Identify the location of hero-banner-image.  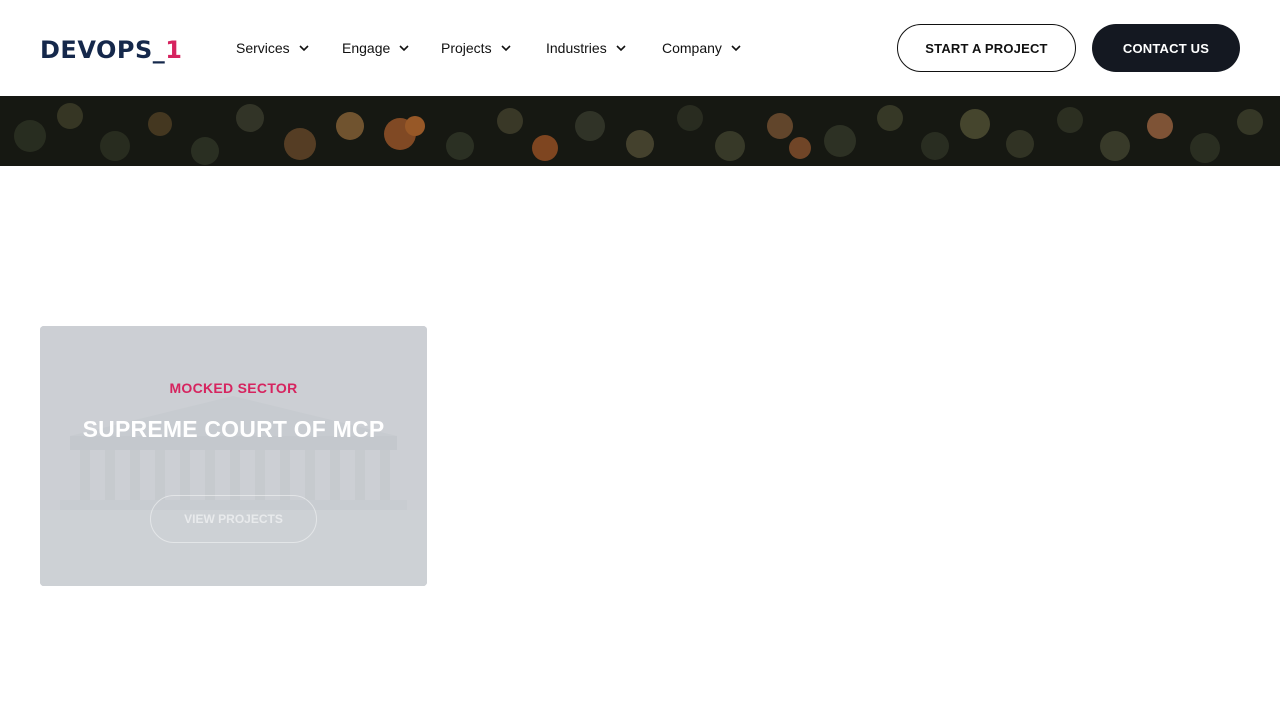
(640, 131).